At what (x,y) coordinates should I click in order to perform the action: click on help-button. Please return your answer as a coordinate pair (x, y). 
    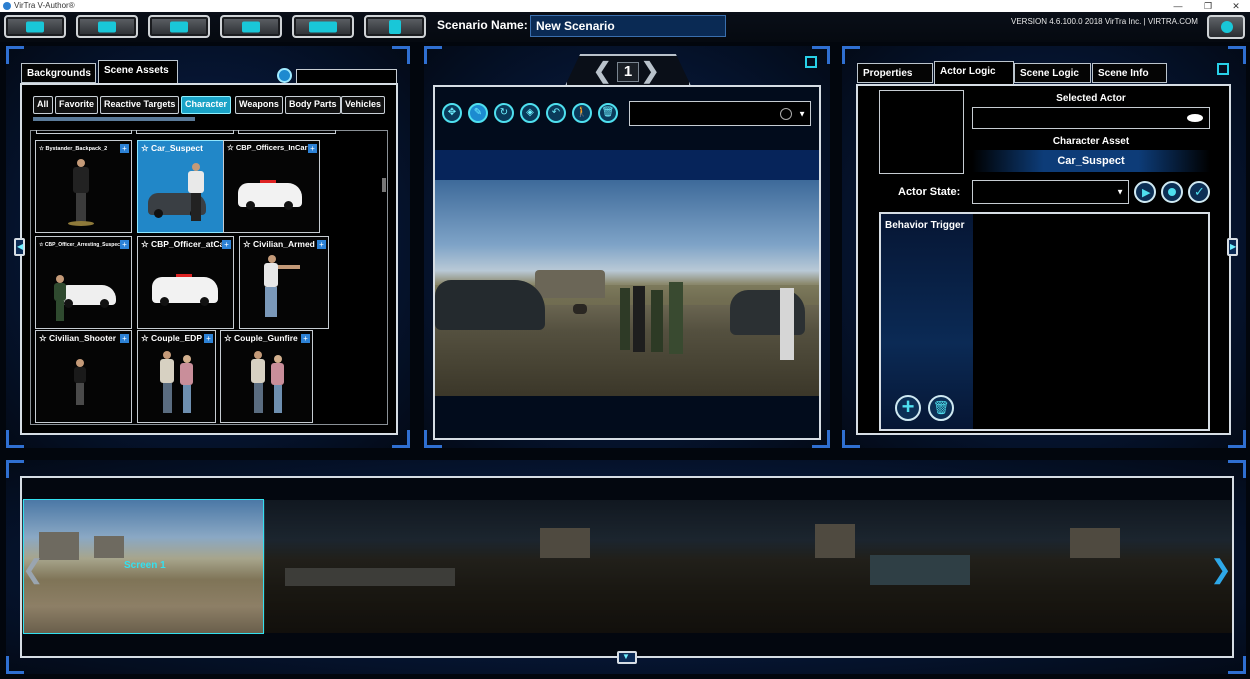
    Looking at the image, I should click on (1226, 27).